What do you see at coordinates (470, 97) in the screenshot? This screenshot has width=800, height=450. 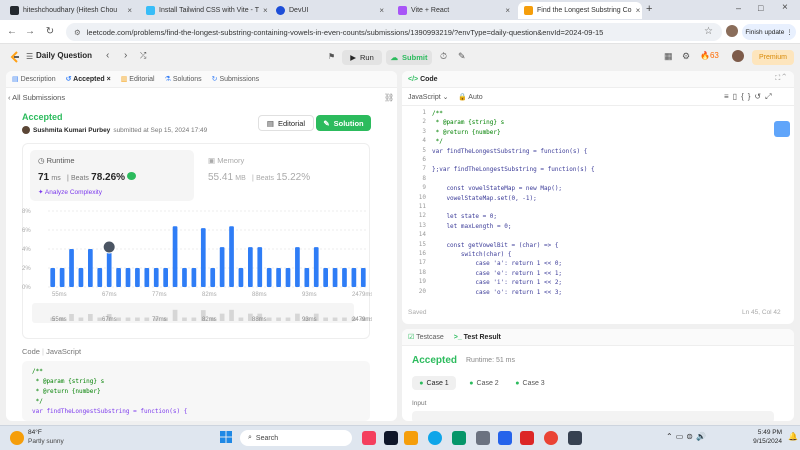 I see `mode-select: 🔒 Auto` at bounding box center [470, 97].